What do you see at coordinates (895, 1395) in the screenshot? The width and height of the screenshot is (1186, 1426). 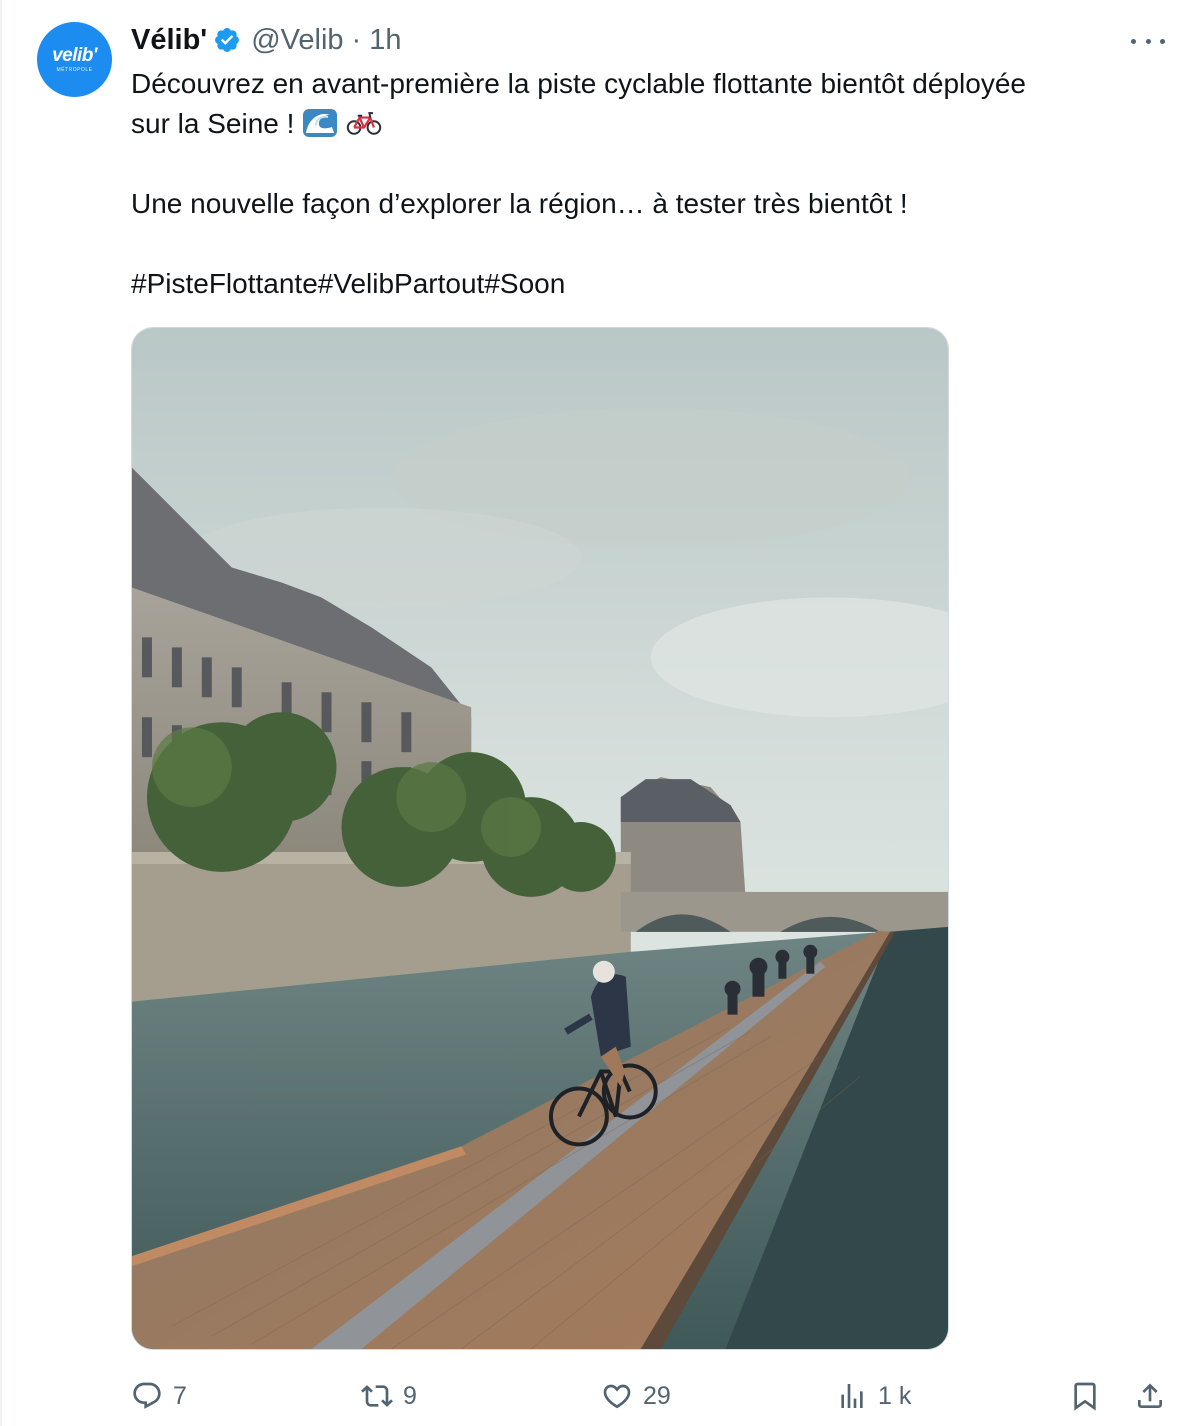 I see `view-count: 1 k` at bounding box center [895, 1395].